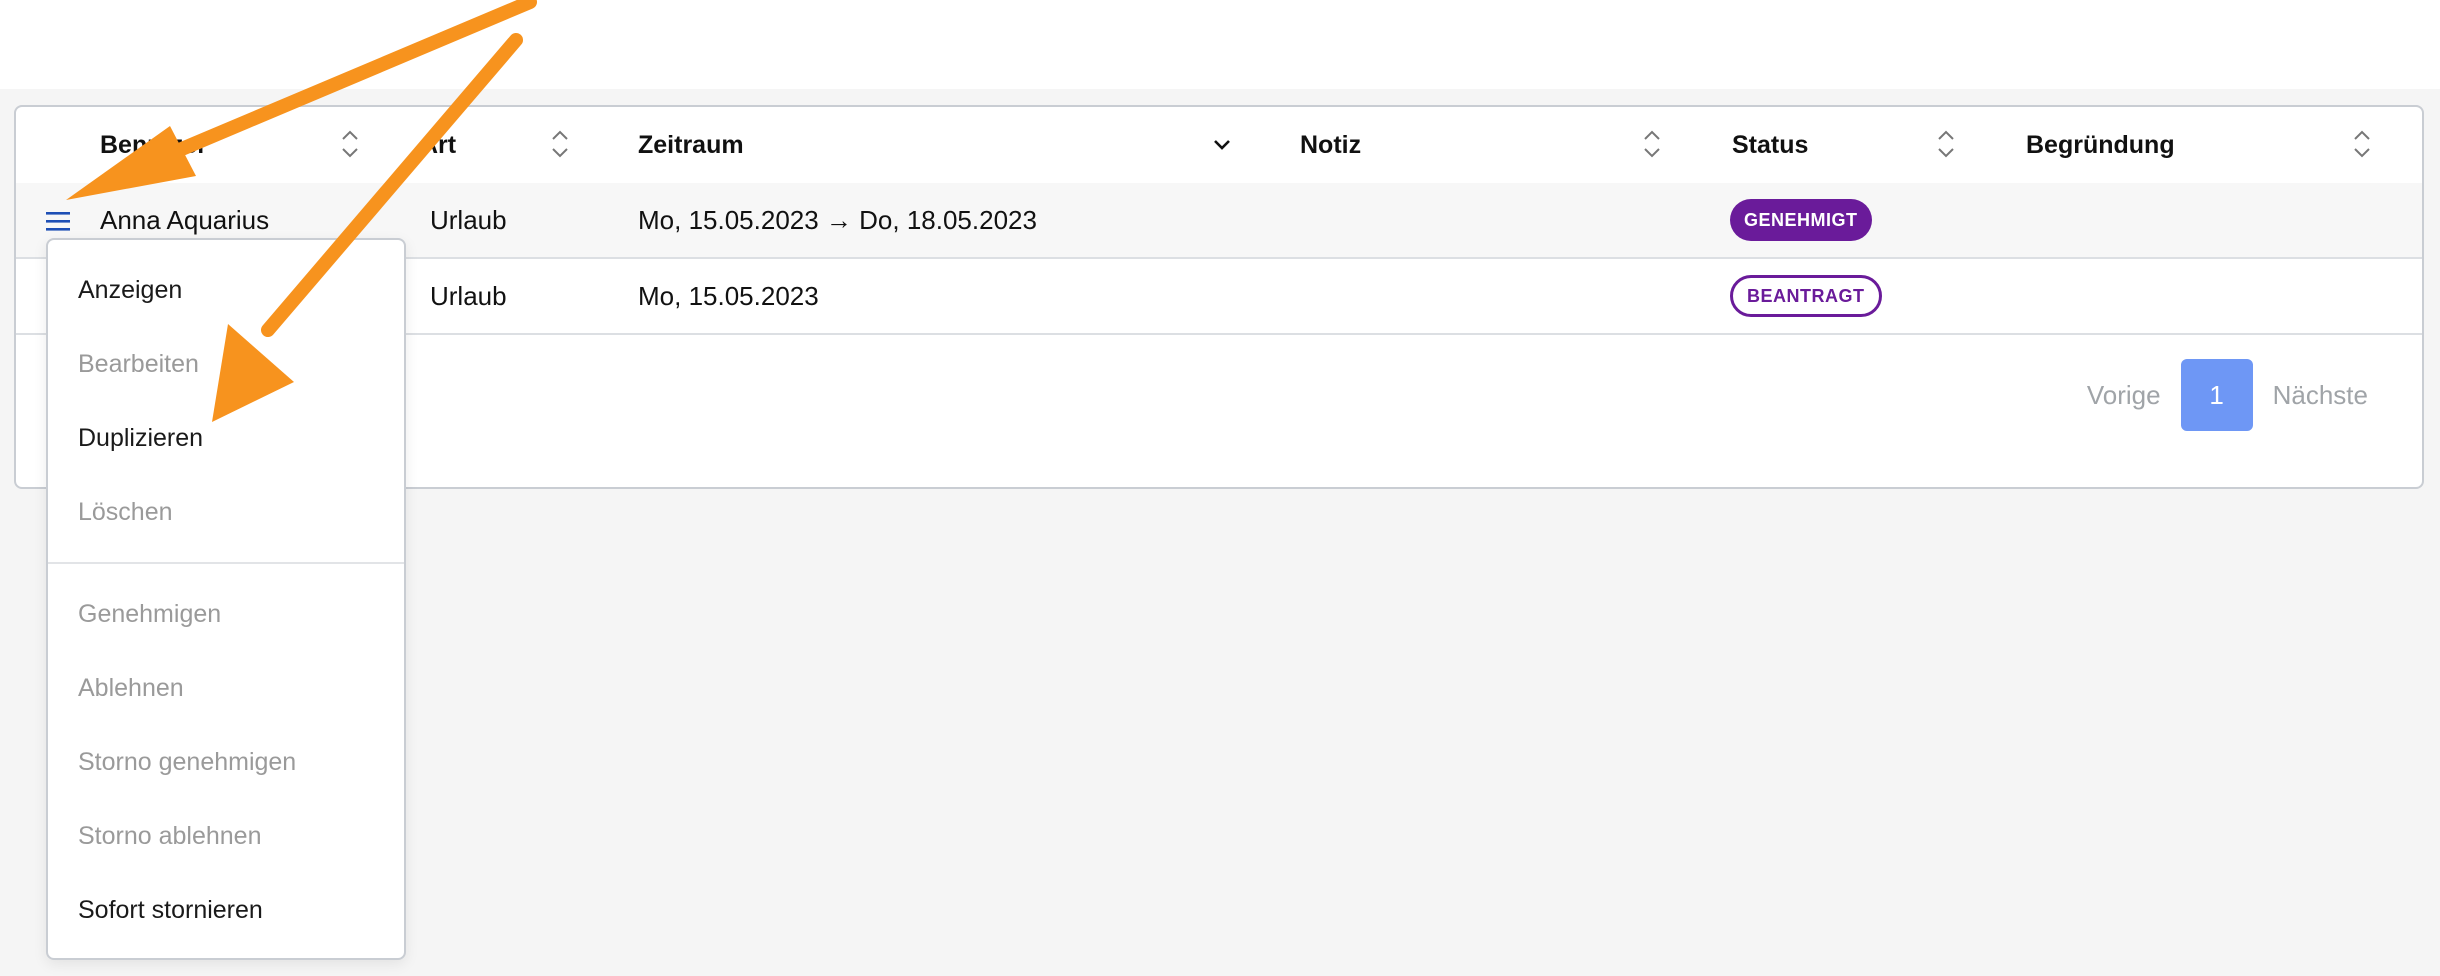 The height and width of the screenshot is (976, 2440). What do you see at coordinates (438, 145) in the screenshot?
I see `column-header-art: Art` at bounding box center [438, 145].